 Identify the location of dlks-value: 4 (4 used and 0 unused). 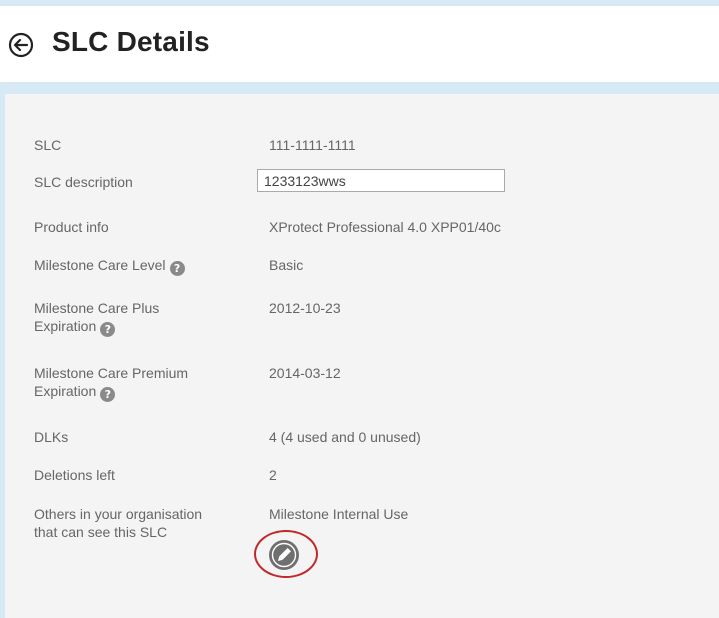
(345, 437).